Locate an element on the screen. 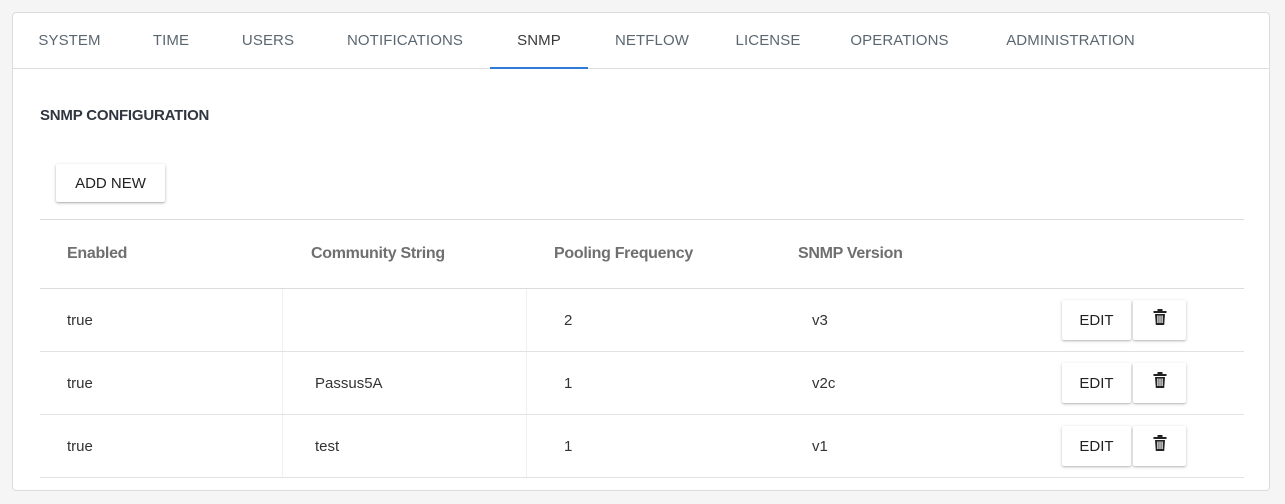 This screenshot has width=1285, height=504. column-header-enabled: Enabled is located at coordinates (97, 254).